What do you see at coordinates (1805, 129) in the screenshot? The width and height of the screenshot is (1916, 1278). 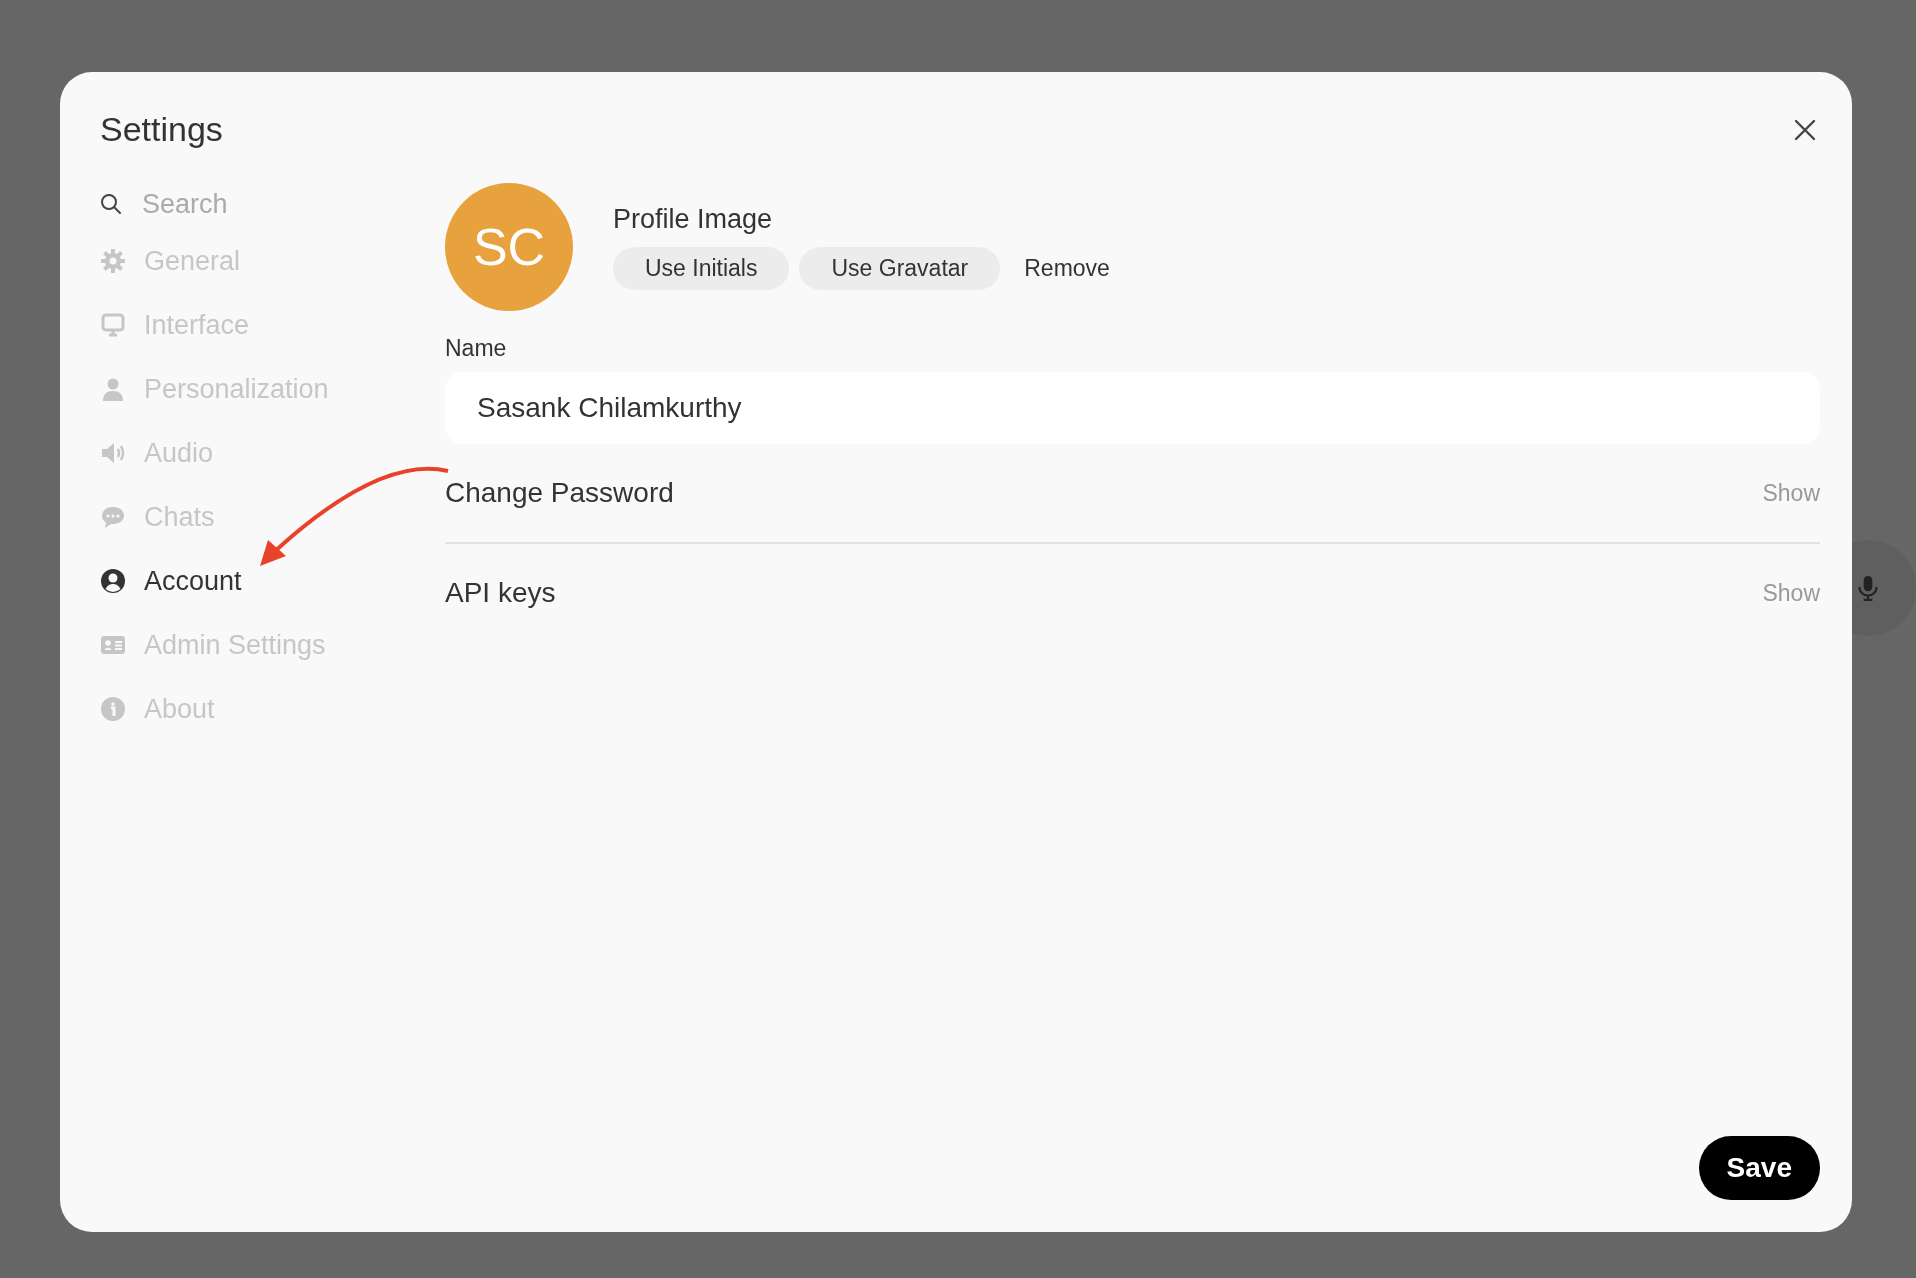 I see `close-icon` at bounding box center [1805, 129].